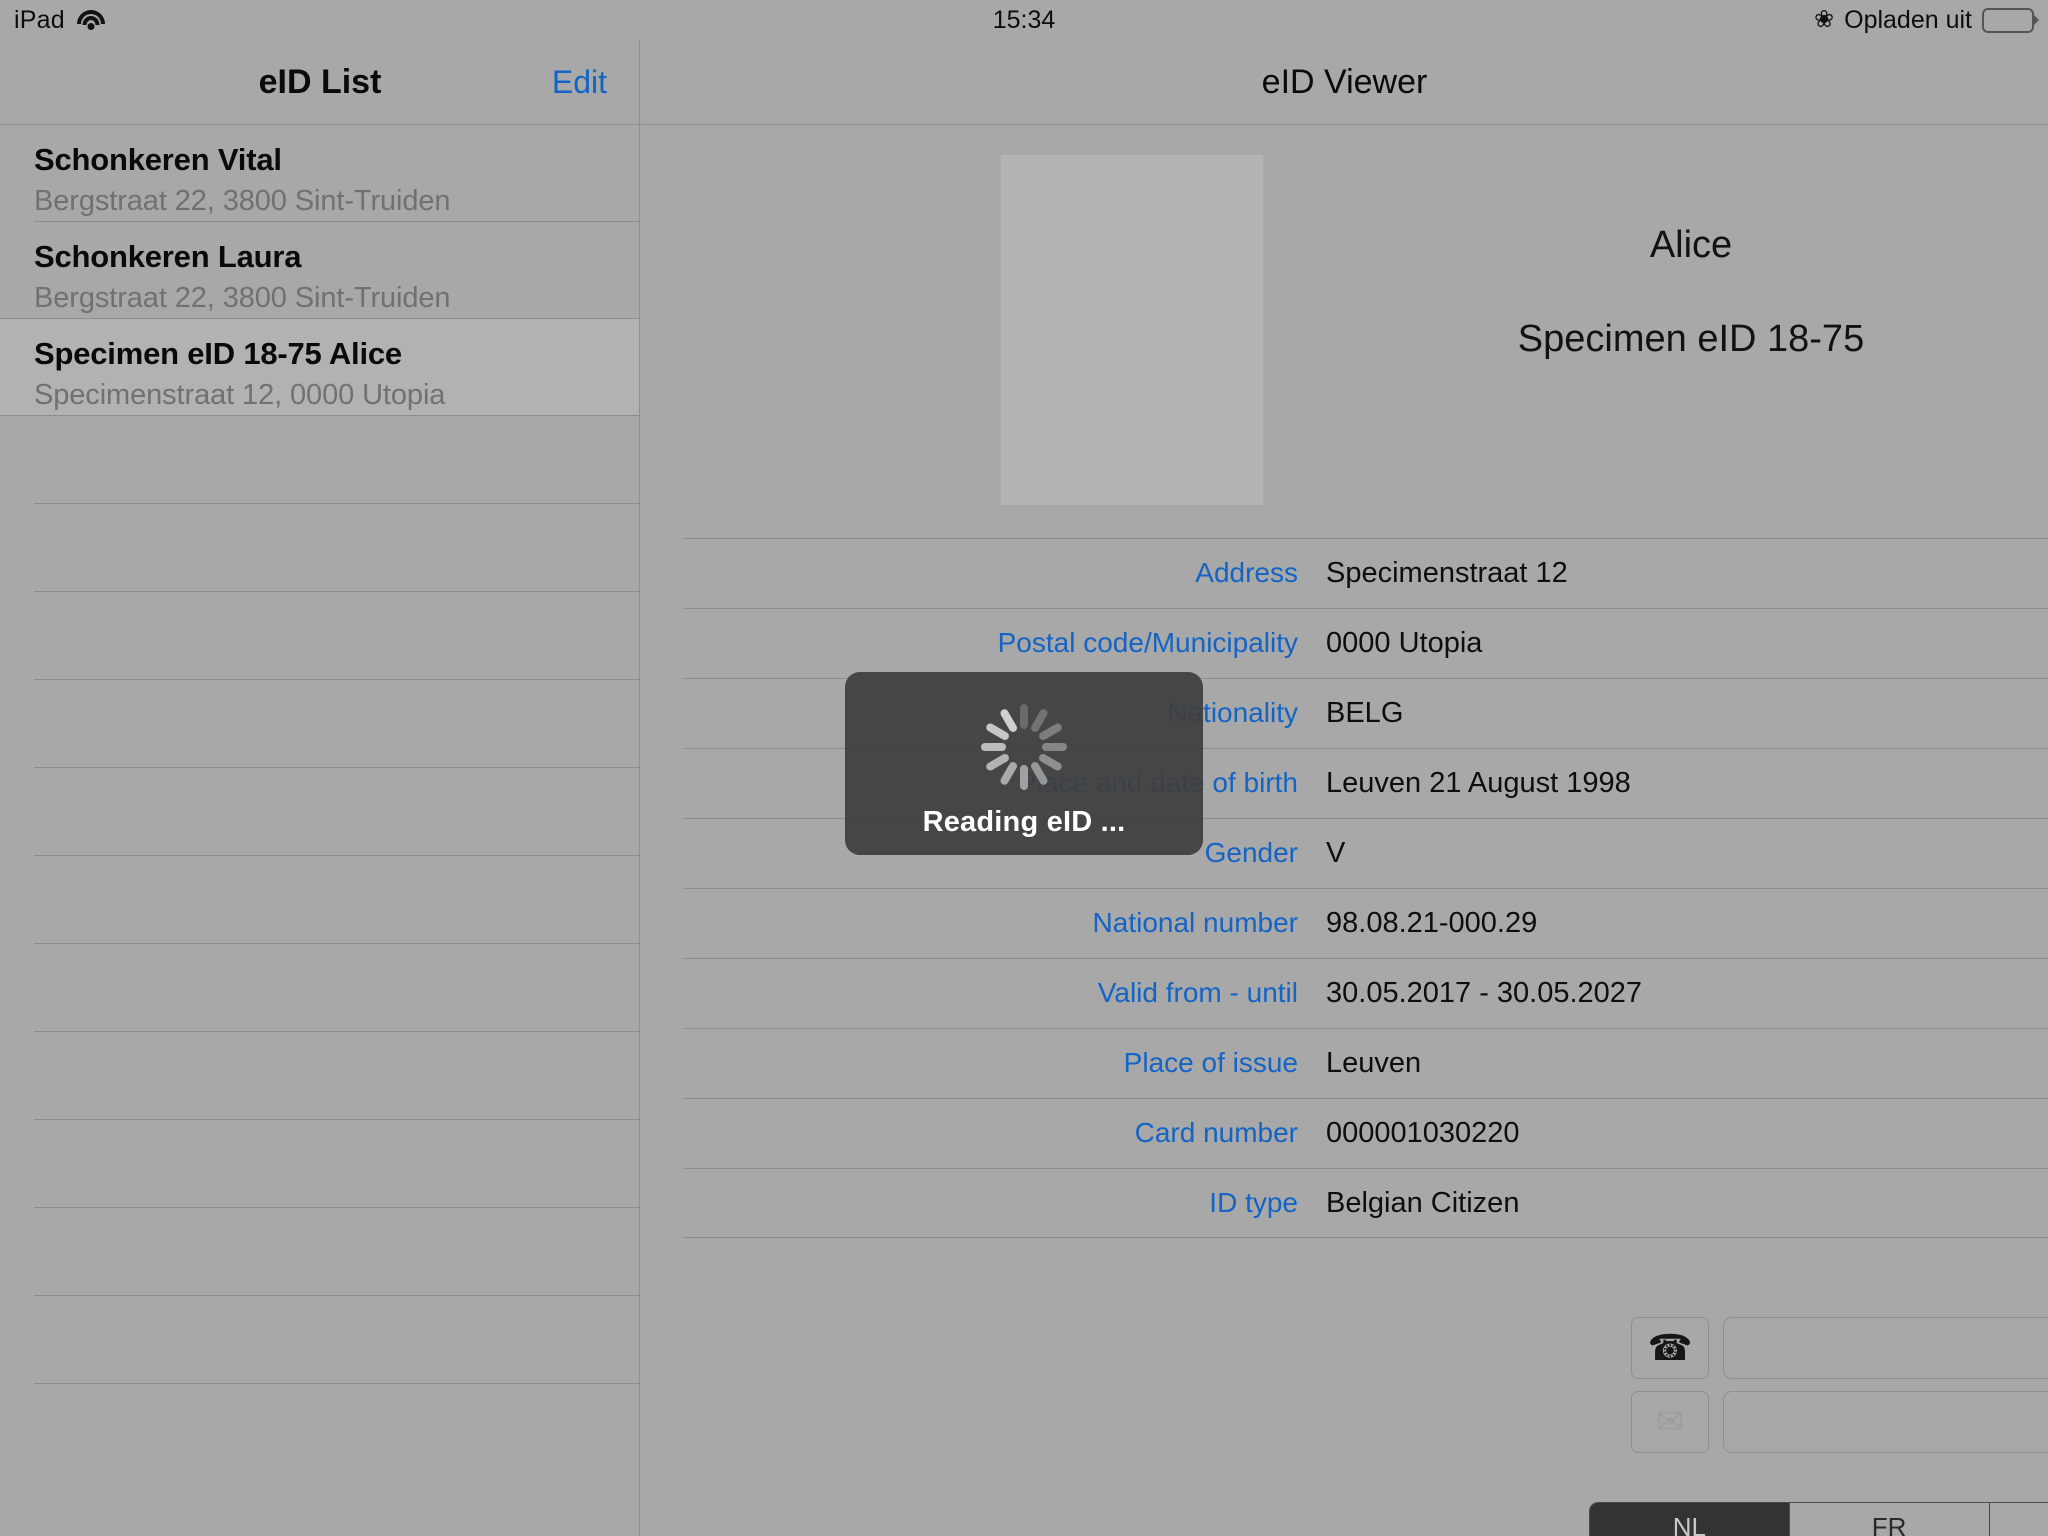 The height and width of the screenshot is (1536, 2048). What do you see at coordinates (2019, 1519) in the screenshot?
I see `language-option-de: DE` at bounding box center [2019, 1519].